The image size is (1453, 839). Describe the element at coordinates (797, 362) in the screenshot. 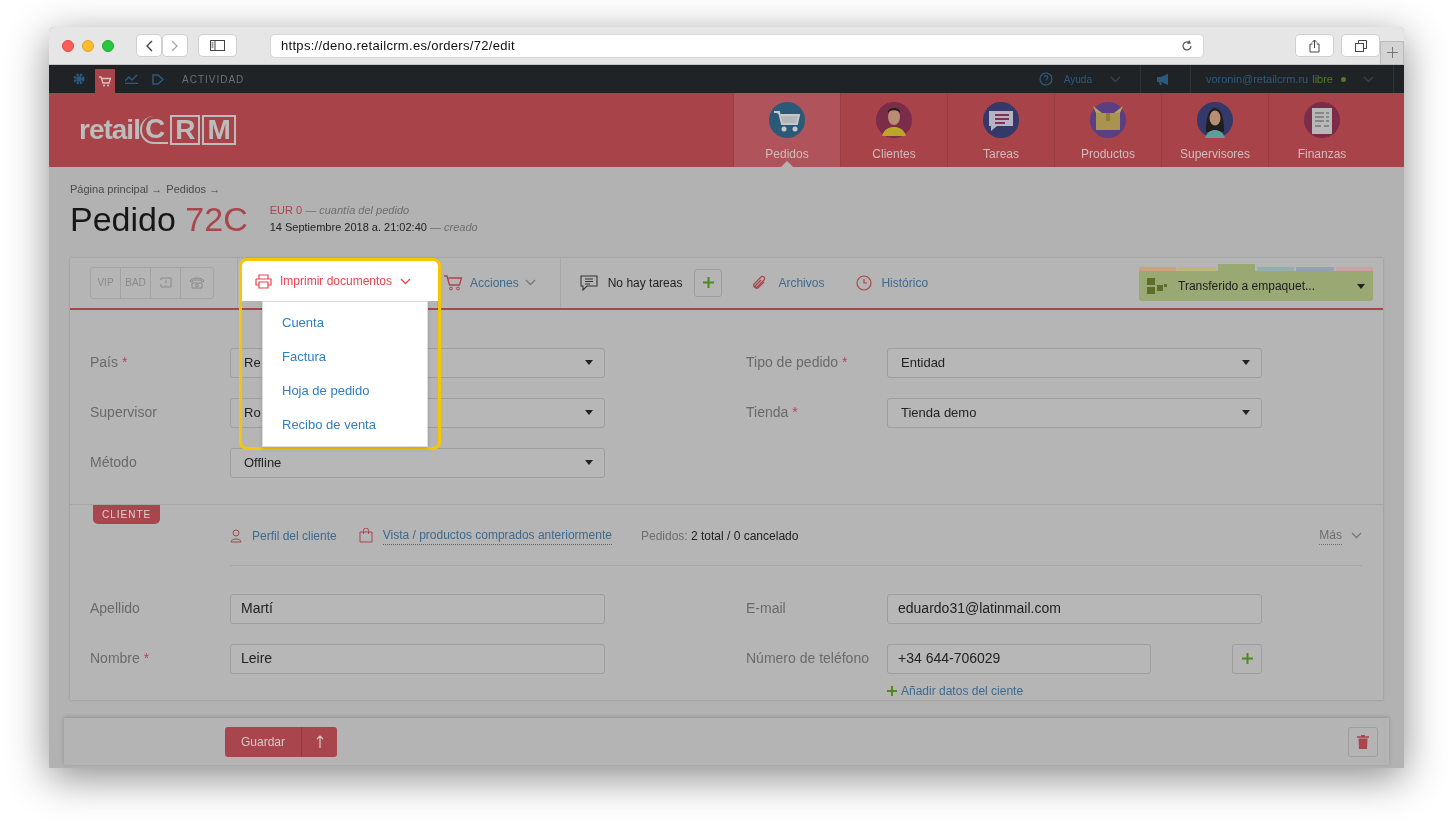

I see `field-label: Tipo de pedido *` at that location.